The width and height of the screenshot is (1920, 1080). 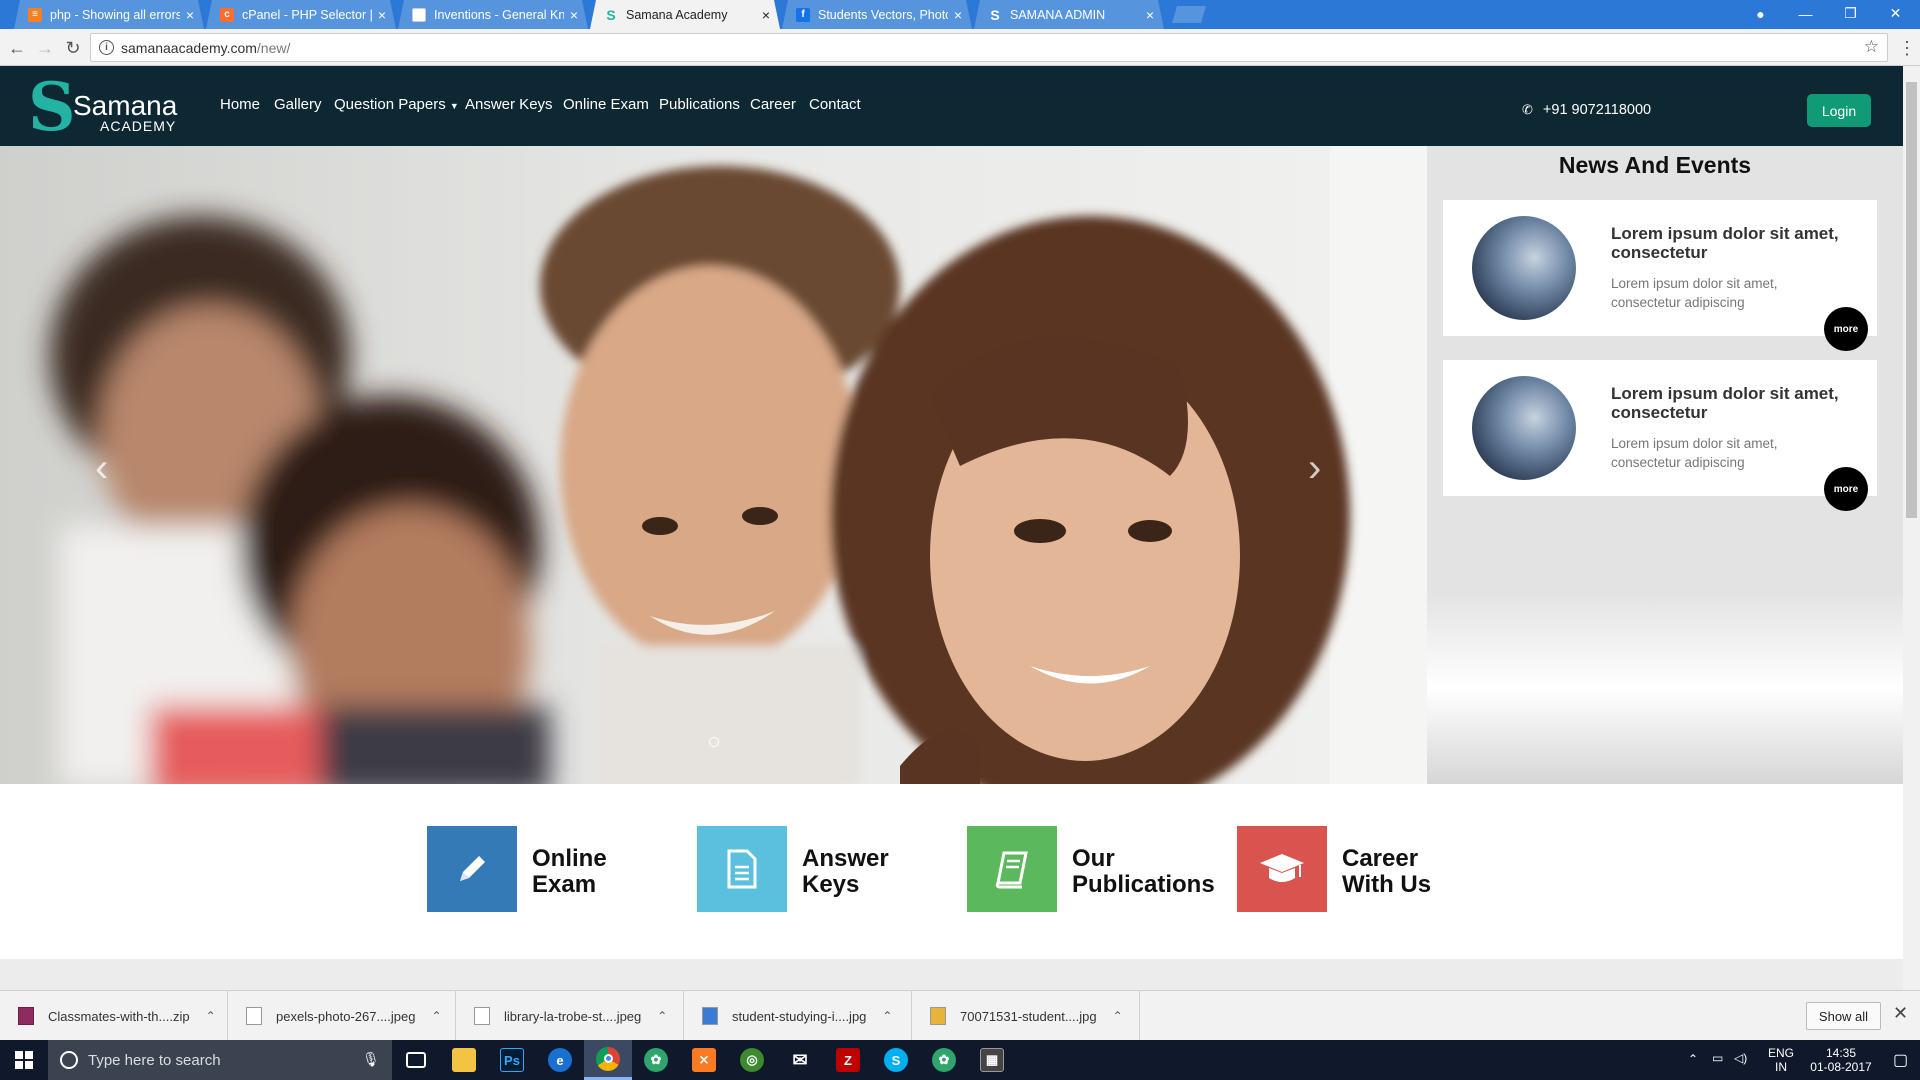 I want to click on language-indicator: ENG IN, so click(x=1781, y=1060).